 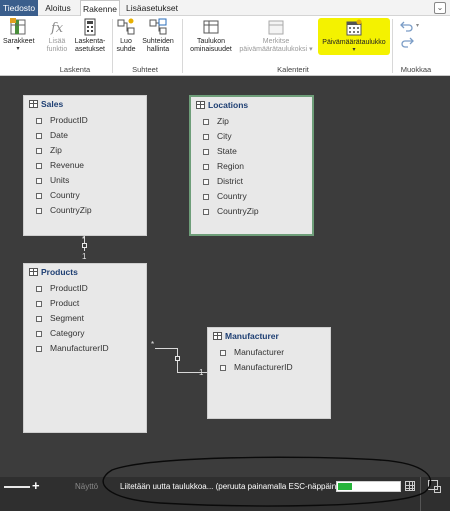 What do you see at coordinates (58, 8) in the screenshot?
I see `tab-home: Aloitus` at bounding box center [58, 8].